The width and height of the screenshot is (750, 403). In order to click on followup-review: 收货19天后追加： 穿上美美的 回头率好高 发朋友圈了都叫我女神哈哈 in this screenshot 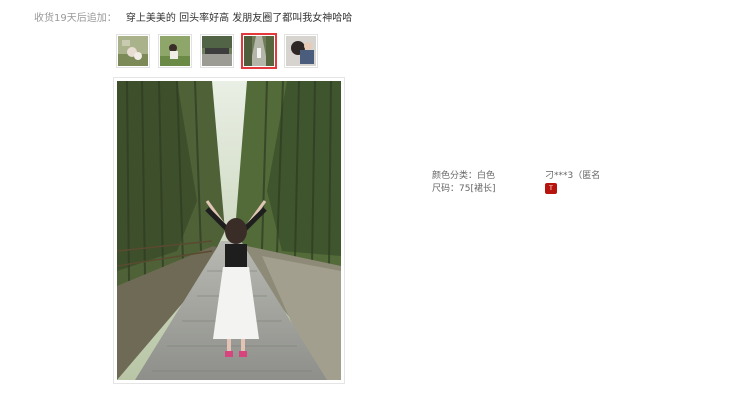, I will do `click(193, 19)`.